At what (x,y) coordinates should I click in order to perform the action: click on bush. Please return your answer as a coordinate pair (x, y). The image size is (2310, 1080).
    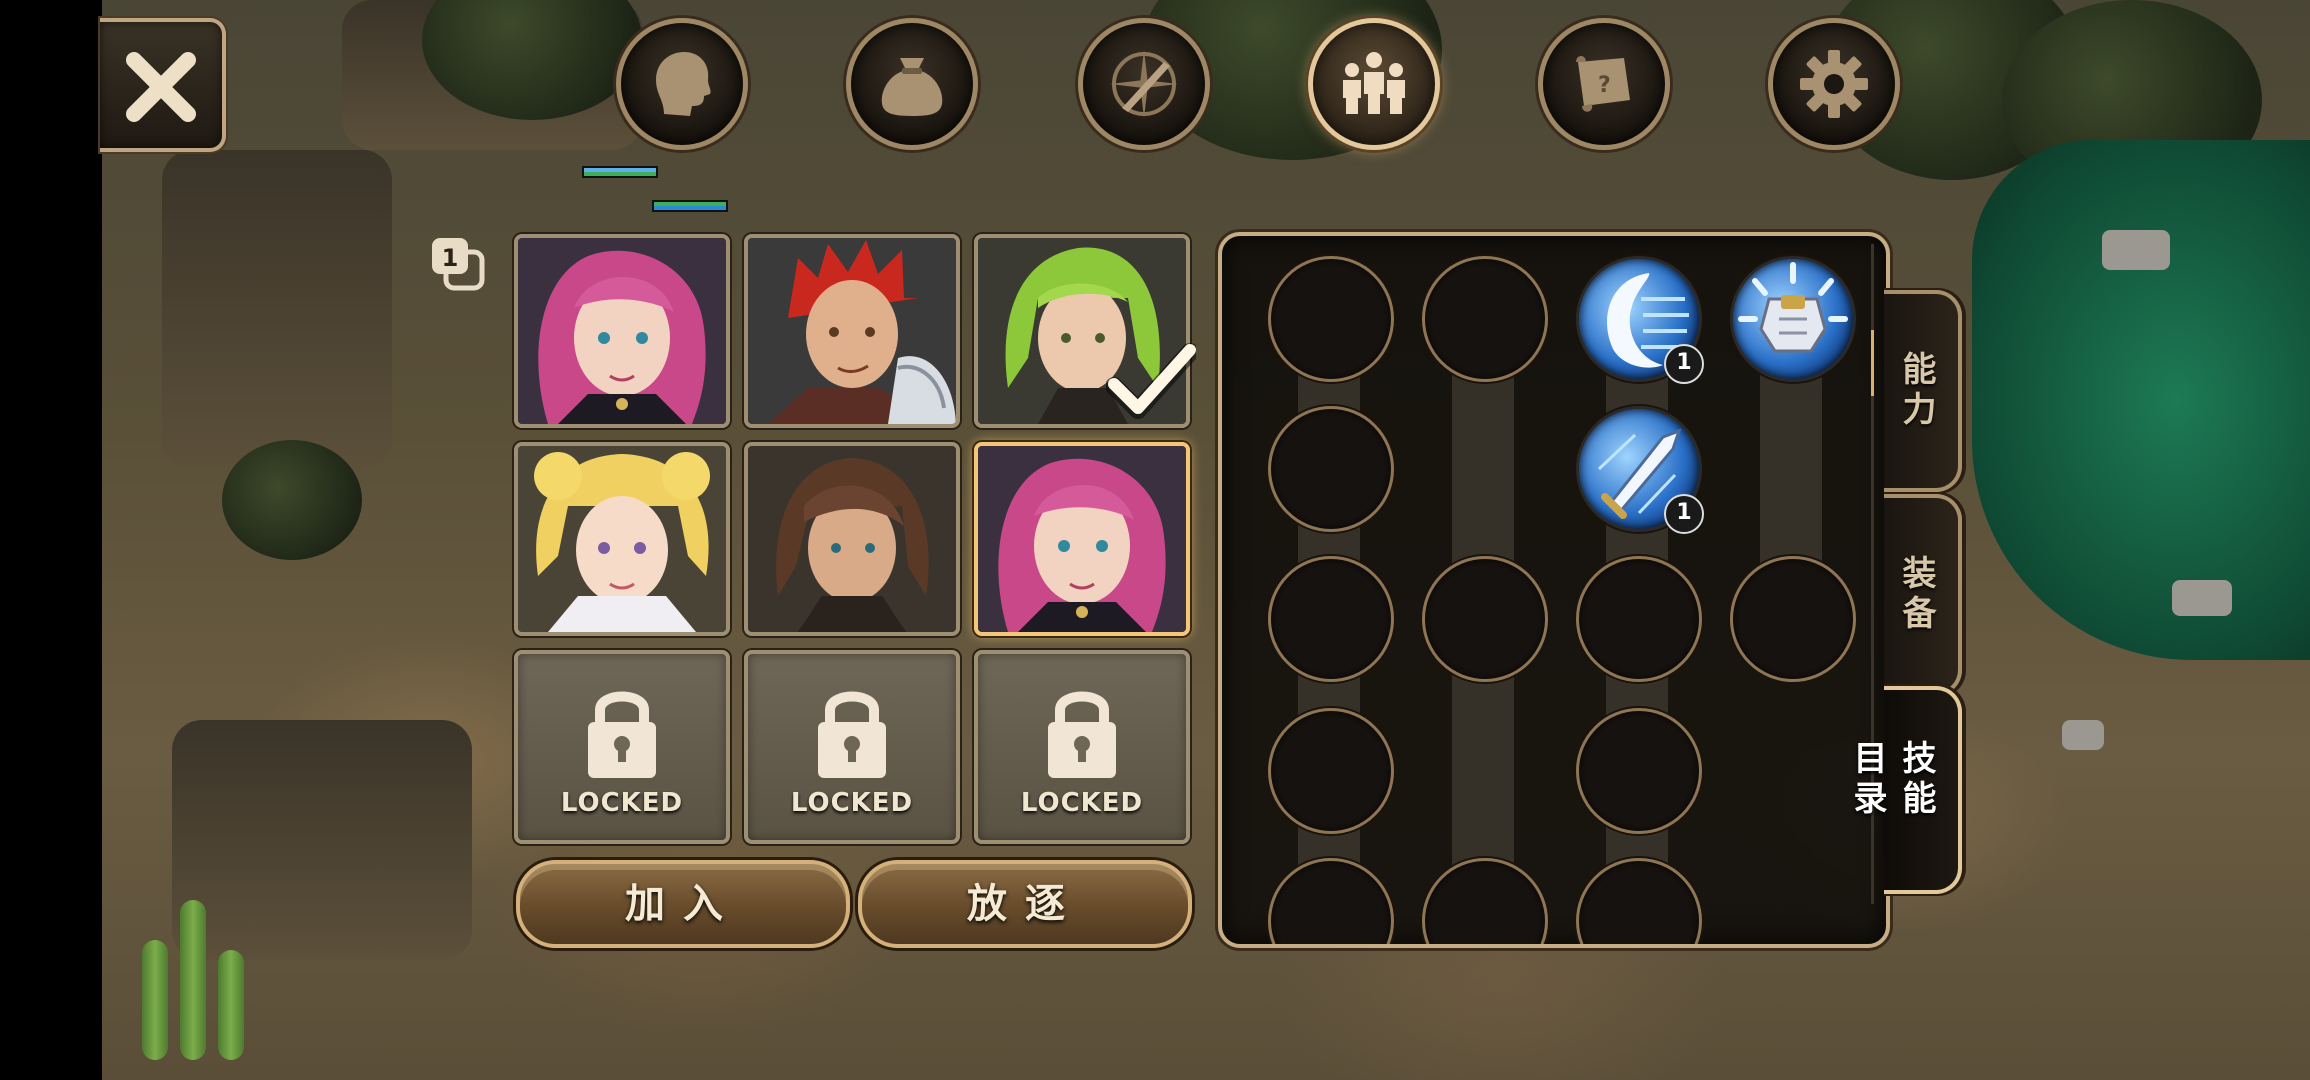
    Looking at the image, I should click on (292, 500).